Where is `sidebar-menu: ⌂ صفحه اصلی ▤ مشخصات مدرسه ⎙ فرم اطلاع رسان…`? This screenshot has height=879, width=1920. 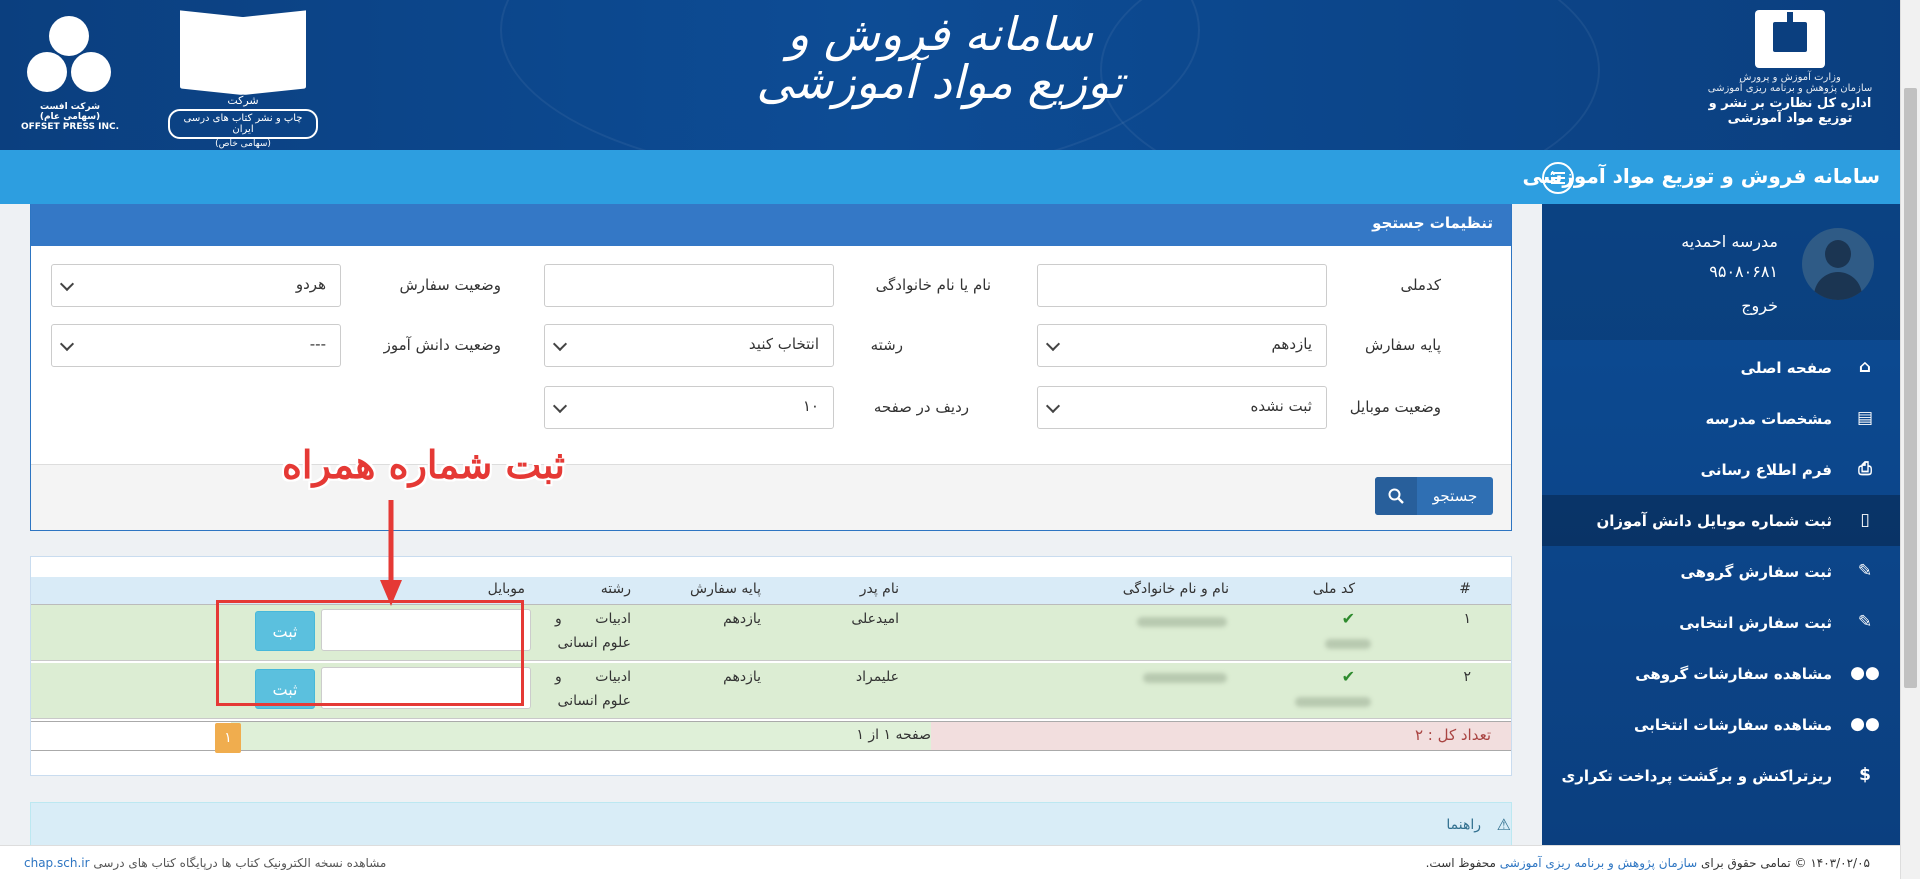 sidebar-menu: ⌂ صفحه اصلی ▤ مشخصات مدرسه ⎙ فرم اطلاع رسان… is located at coordinates (1724, 571).